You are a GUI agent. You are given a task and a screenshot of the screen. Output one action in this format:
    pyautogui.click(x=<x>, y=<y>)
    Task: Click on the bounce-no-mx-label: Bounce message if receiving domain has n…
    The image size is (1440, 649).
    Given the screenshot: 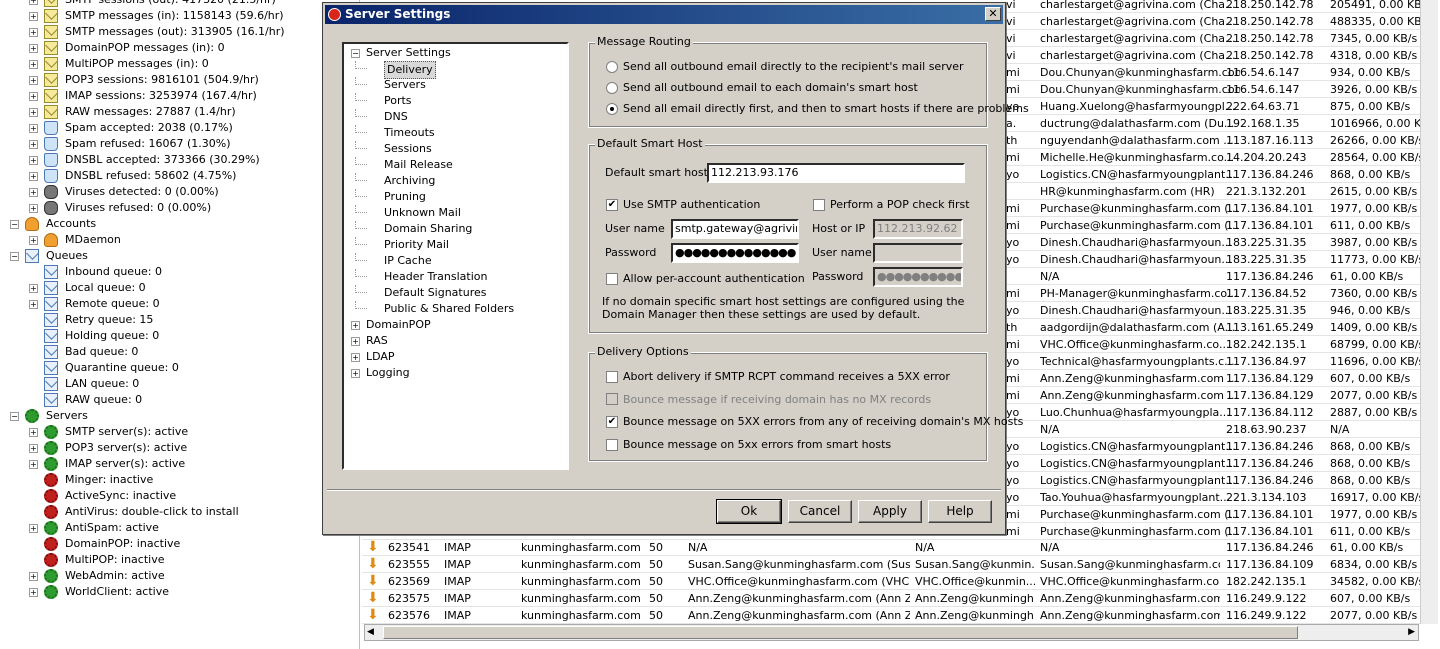 What is the action you would take?
    pyautogui.click(x=777, y=400)
    